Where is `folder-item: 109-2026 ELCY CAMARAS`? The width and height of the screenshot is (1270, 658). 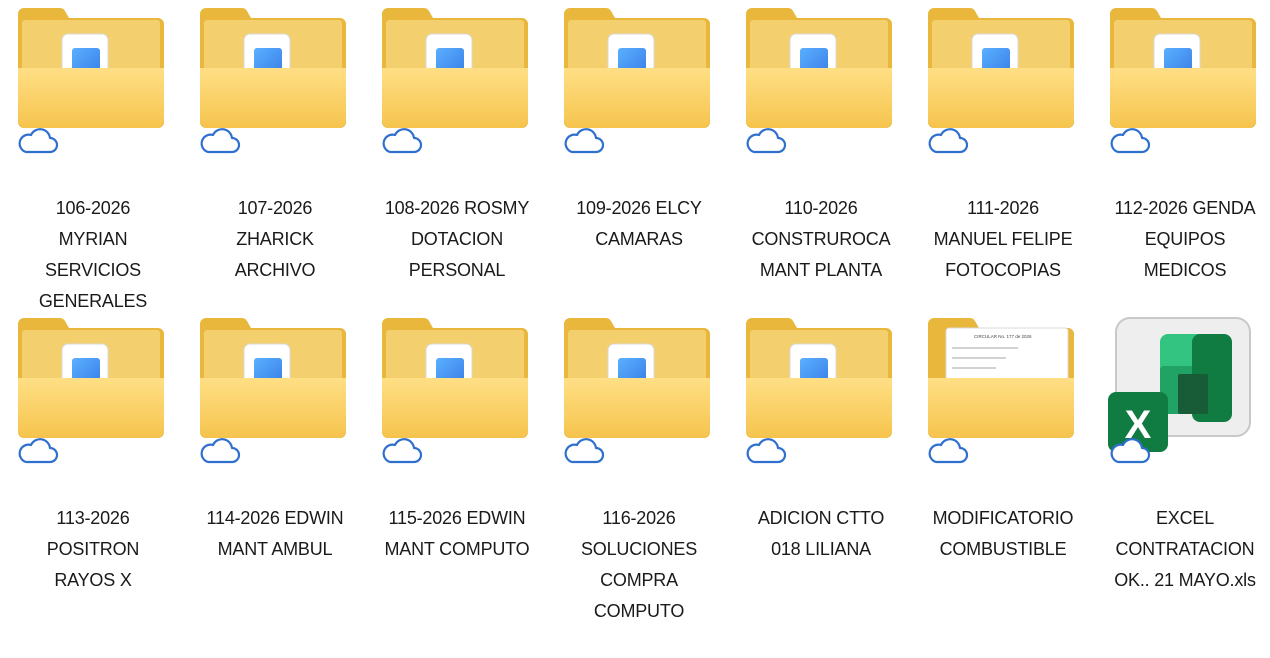
folder-item: 109-2026 ELCY CAMARAS is located at coordinates (635, 147).